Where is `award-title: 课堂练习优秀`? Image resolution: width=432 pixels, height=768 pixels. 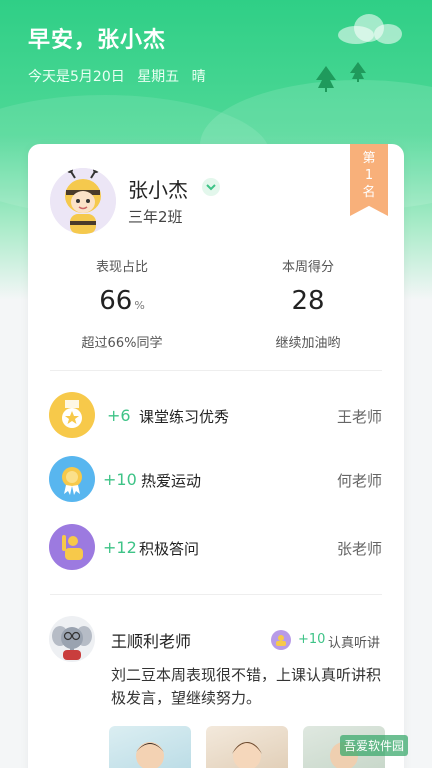
award-title: 课堂练习优秀 is located at coordinates (184, 417).